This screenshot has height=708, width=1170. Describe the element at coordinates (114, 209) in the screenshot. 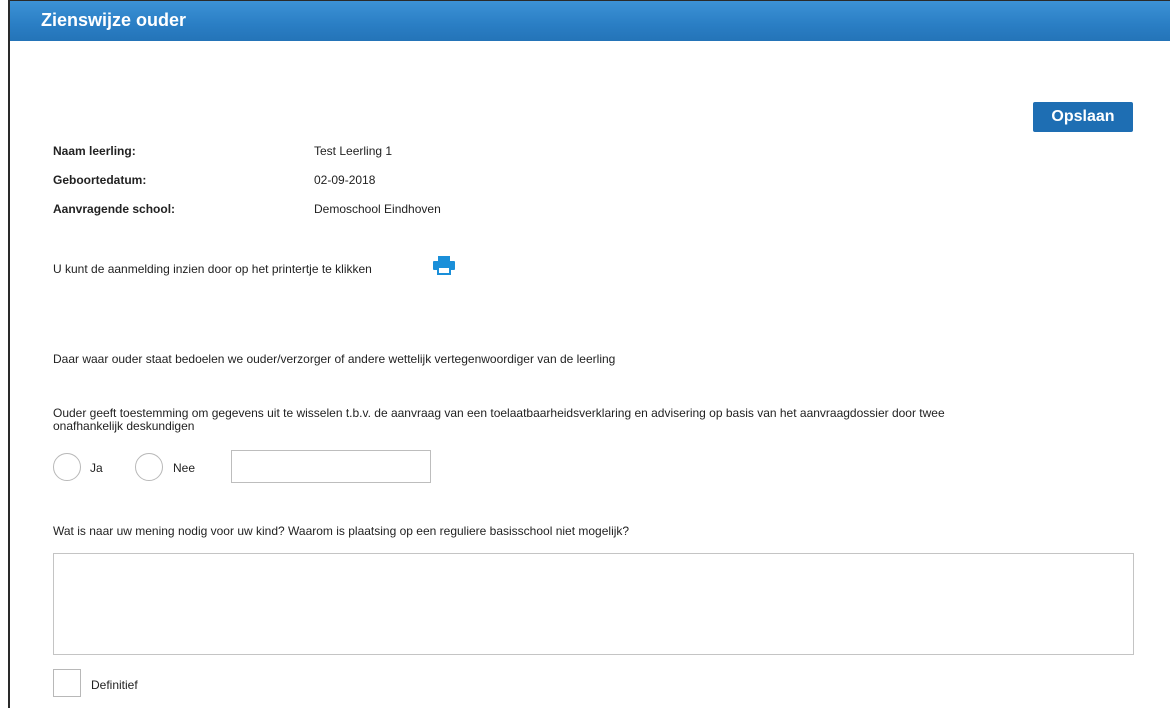

I see `school-label: Aanvragende school:` at that location.